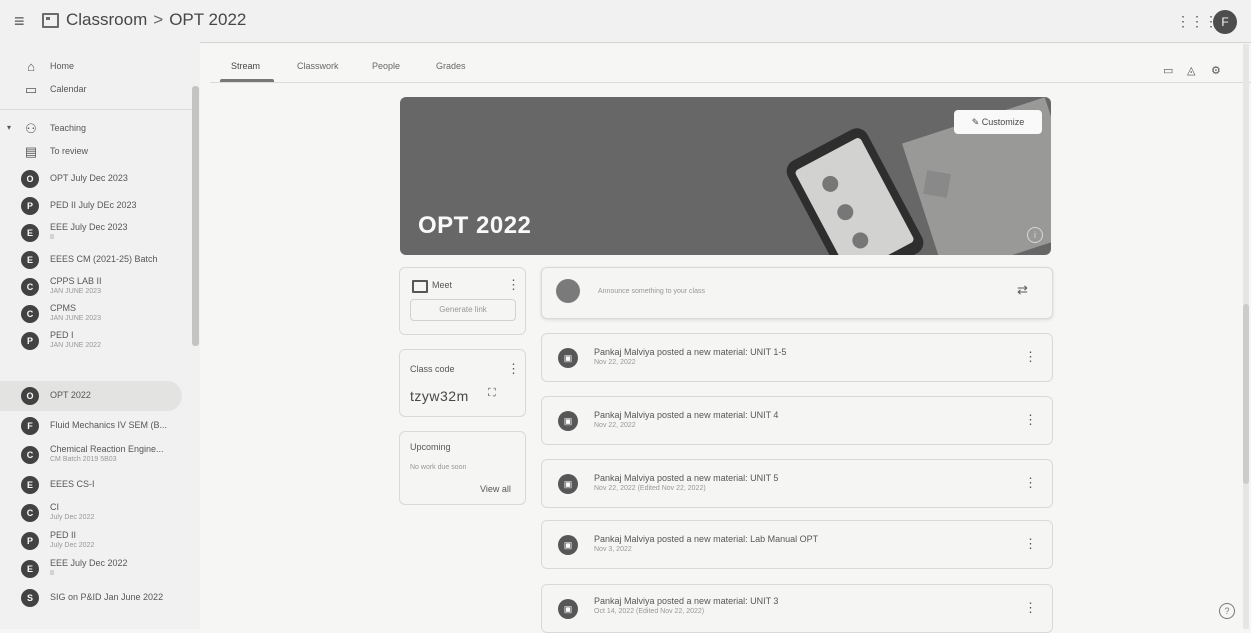 Image resolution: width=1251 pixels, height=633 pixels. I want to click on class-name: EEE July Dec 2022, so click(89, 563).